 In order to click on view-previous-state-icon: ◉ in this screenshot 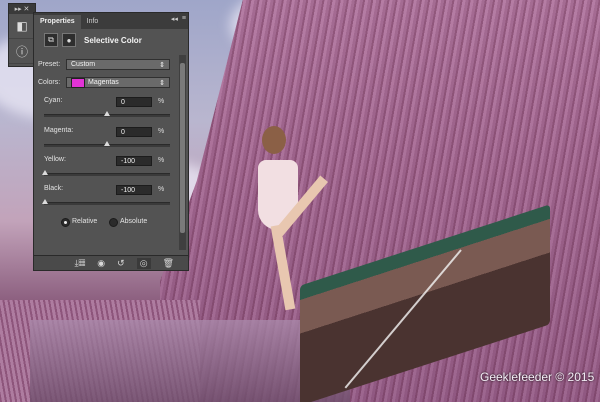, I will do `click(101, 263)`.